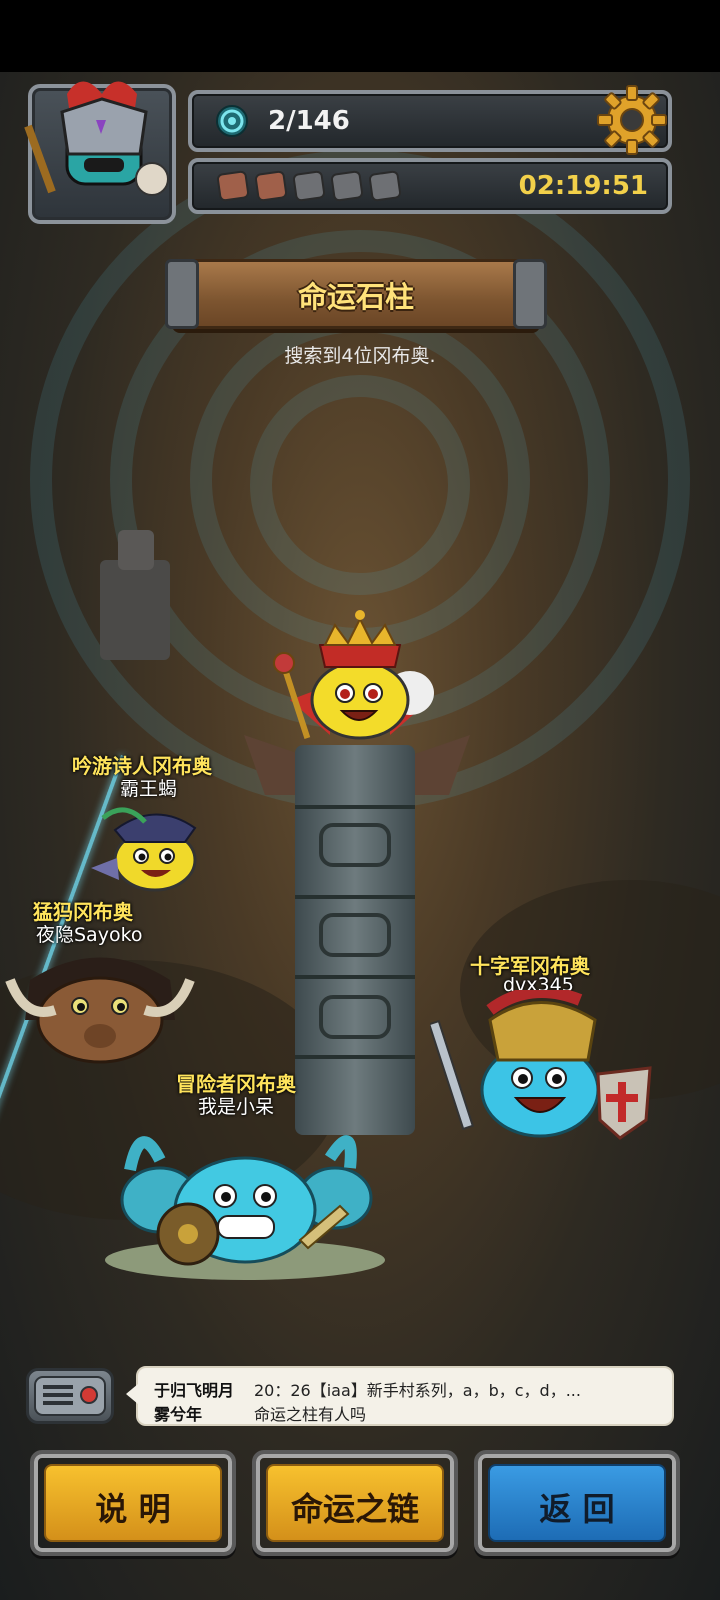 This screenshot has width=720, height=1600. Describe the element at coordinates (353, 675) in the screenshot. I see `king-gumball-icon` at that location.